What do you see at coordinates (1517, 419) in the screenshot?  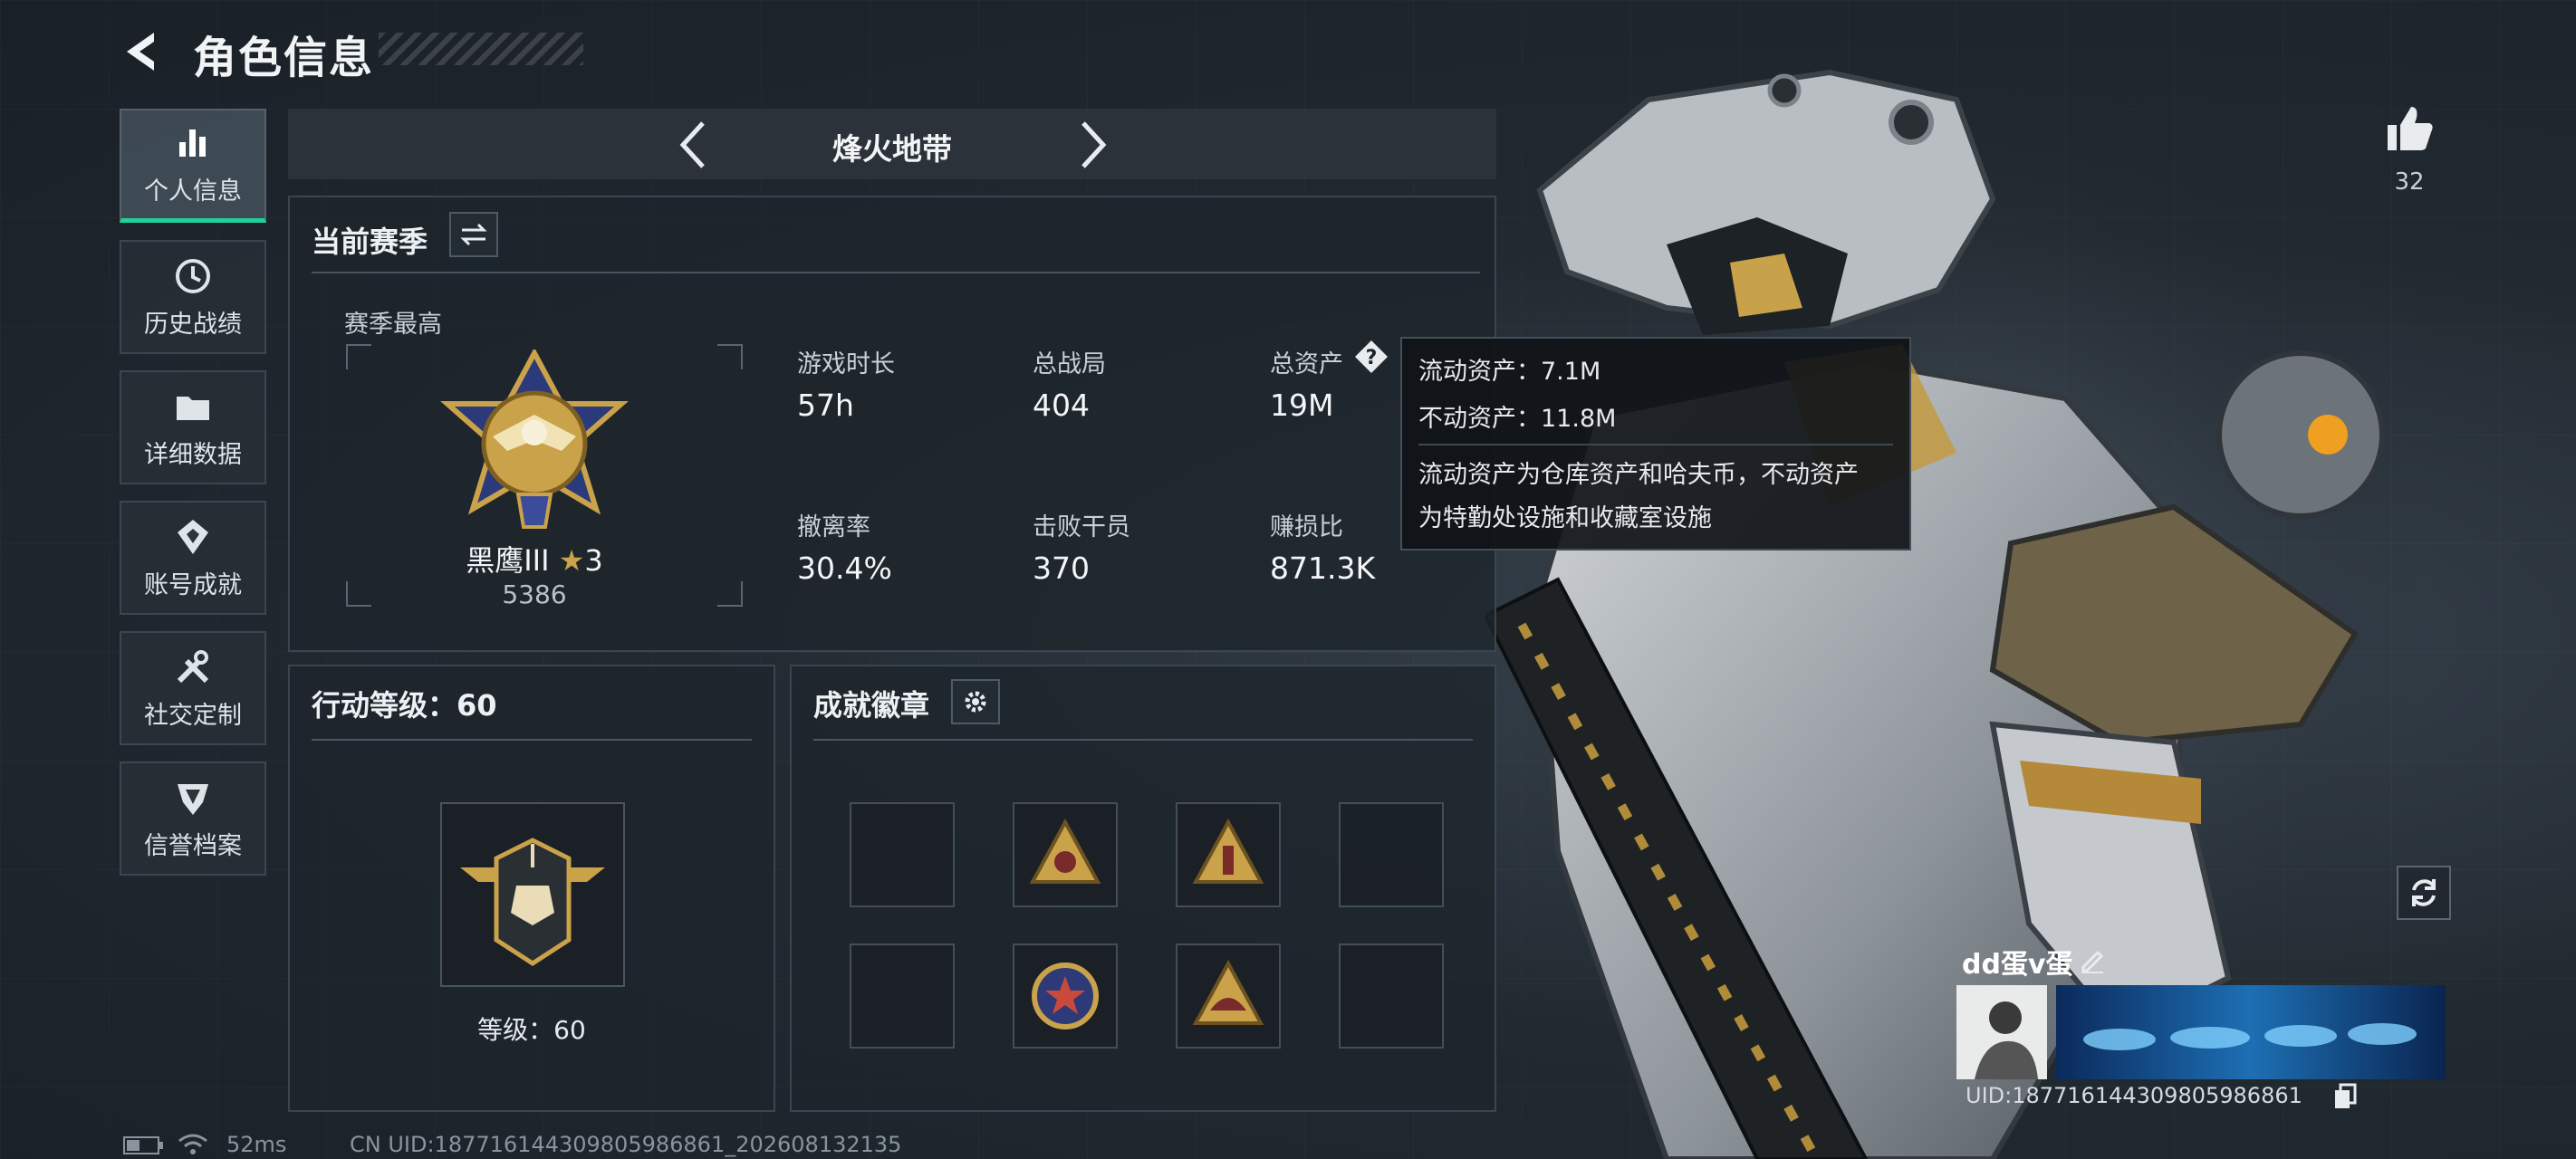 I see `tooltip-fixed-assets: 不动资产：11.8M` at bounding box center [1517, 419].